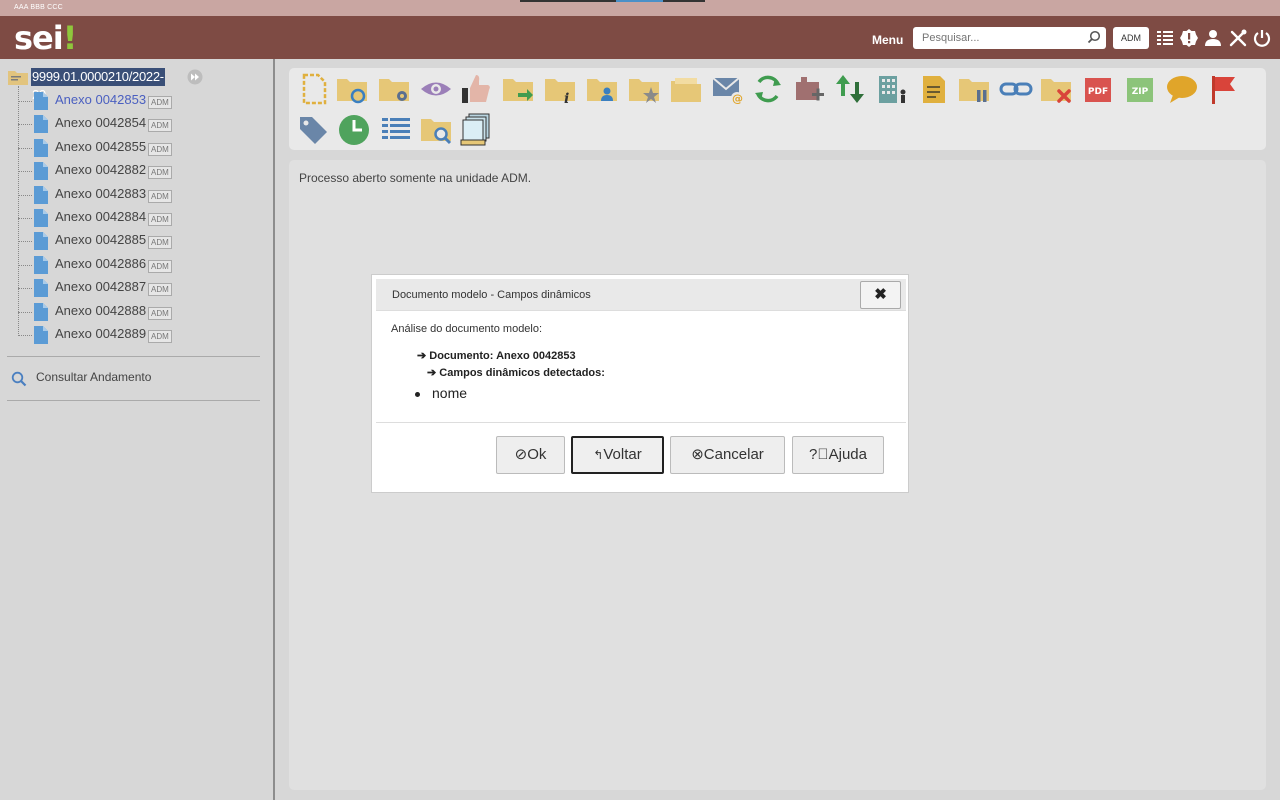  Describe the element at coordinates (1262, 38) in the screenshot. I see `power-icon` at that location.